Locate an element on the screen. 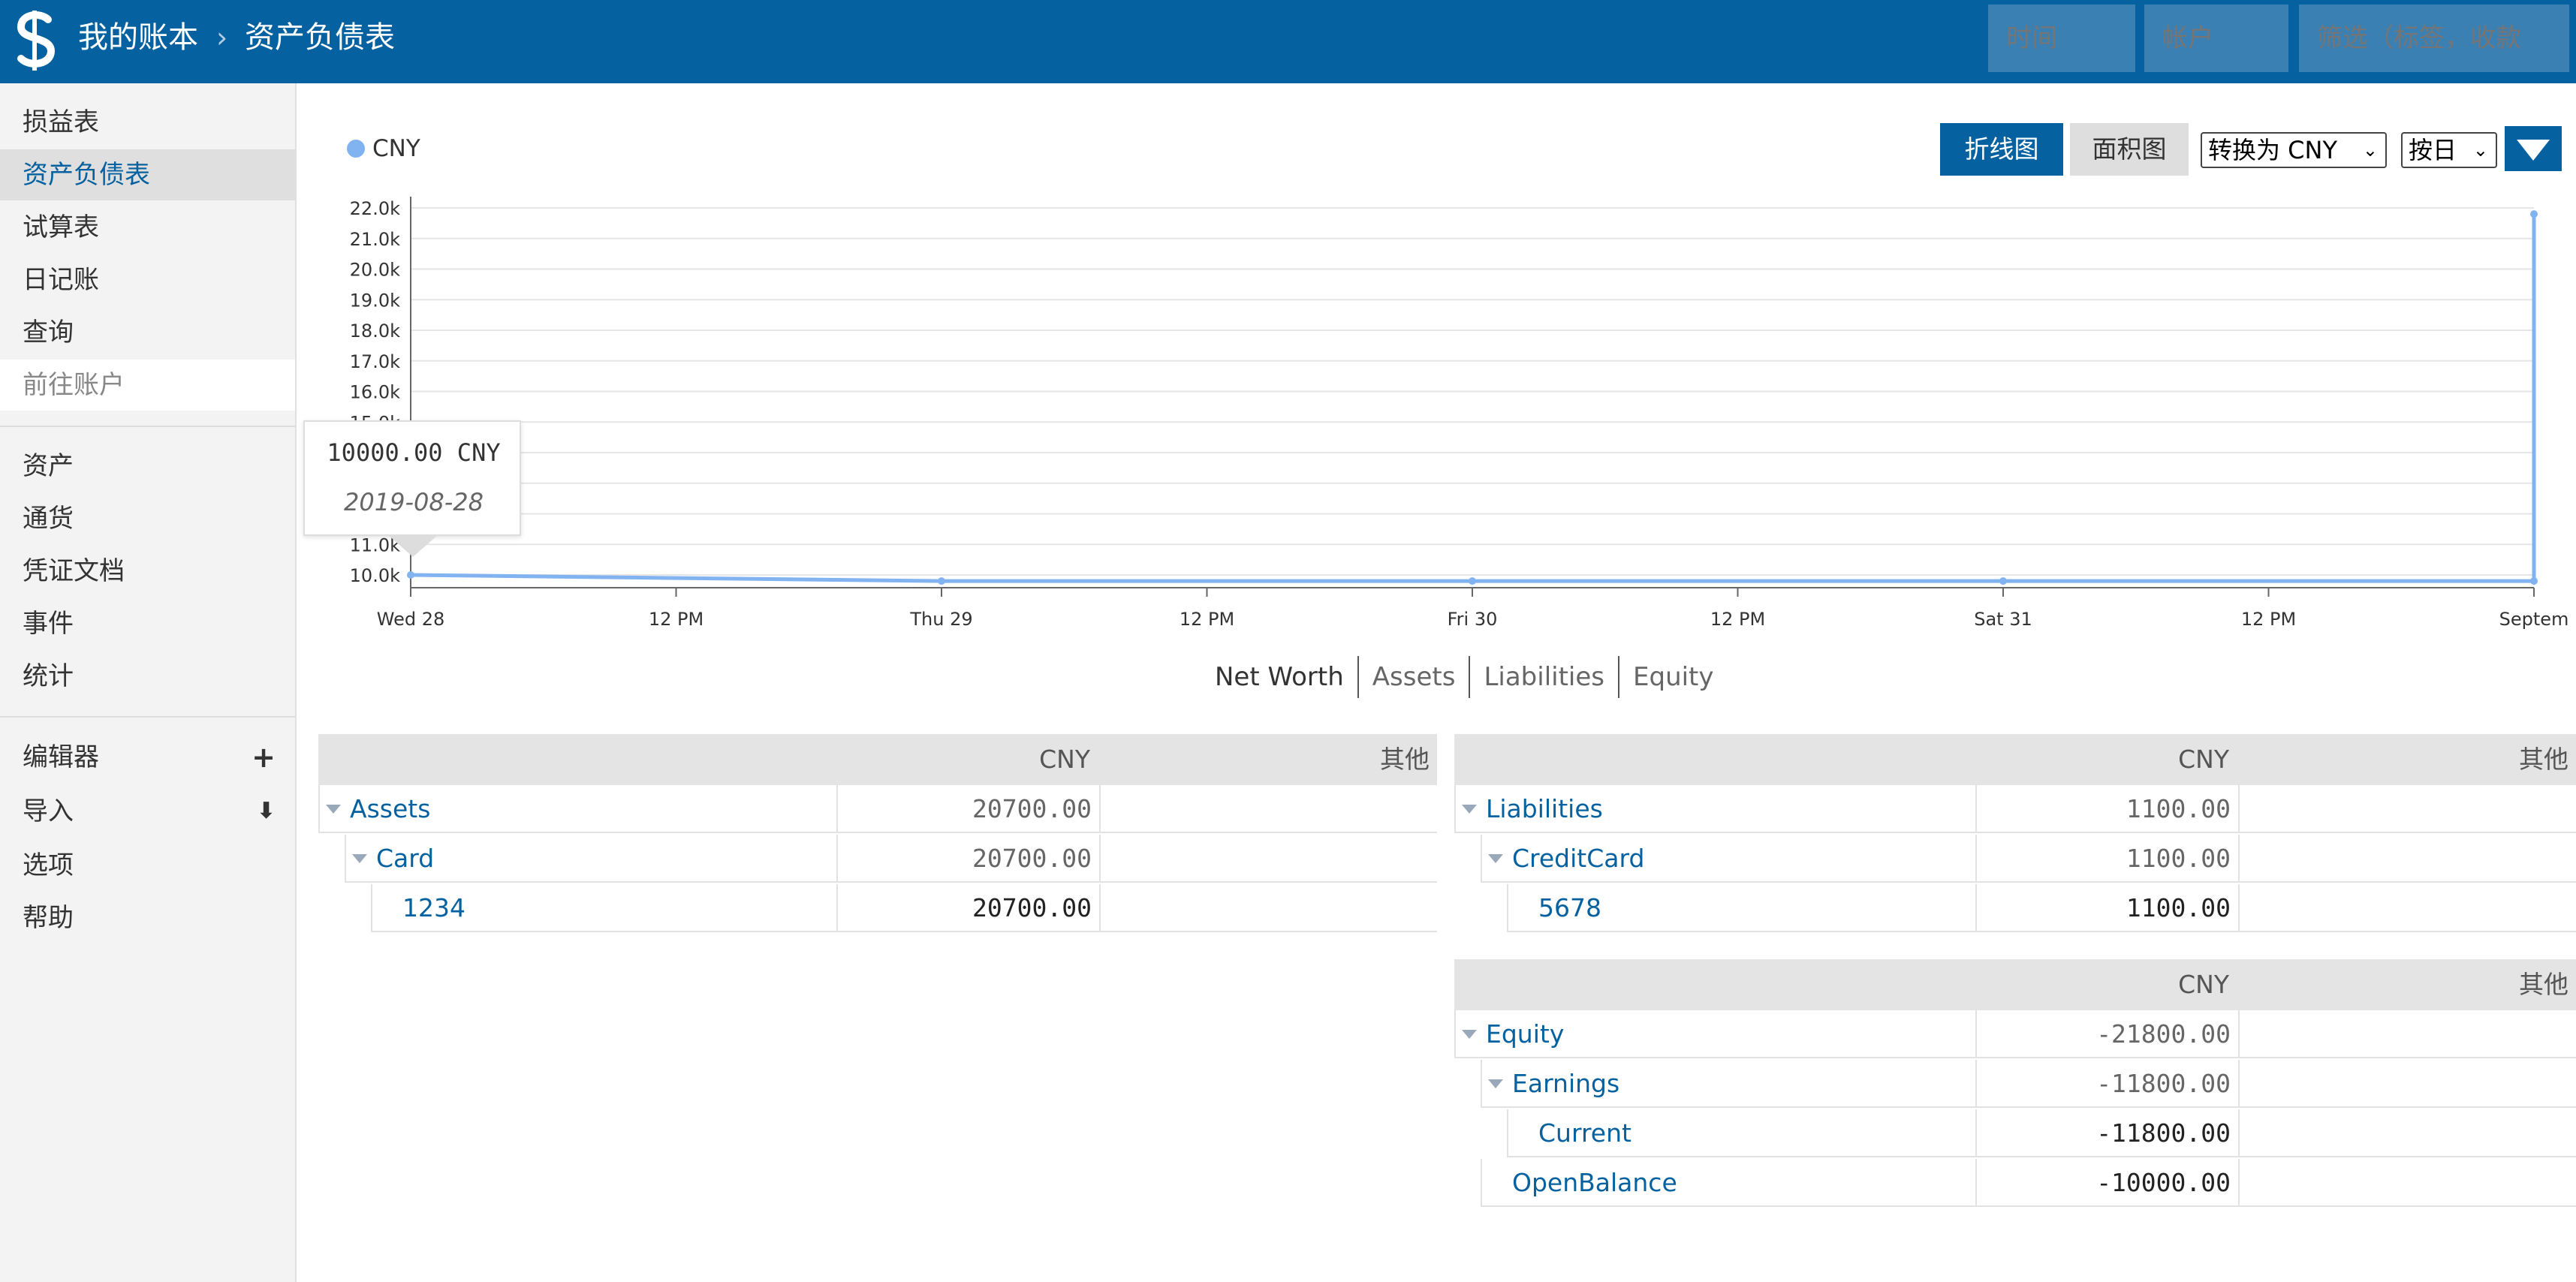 The width and height of the screenshot is (2576, 1282). area-chart-button: 面积图 is located at coordinates (2129, 149).